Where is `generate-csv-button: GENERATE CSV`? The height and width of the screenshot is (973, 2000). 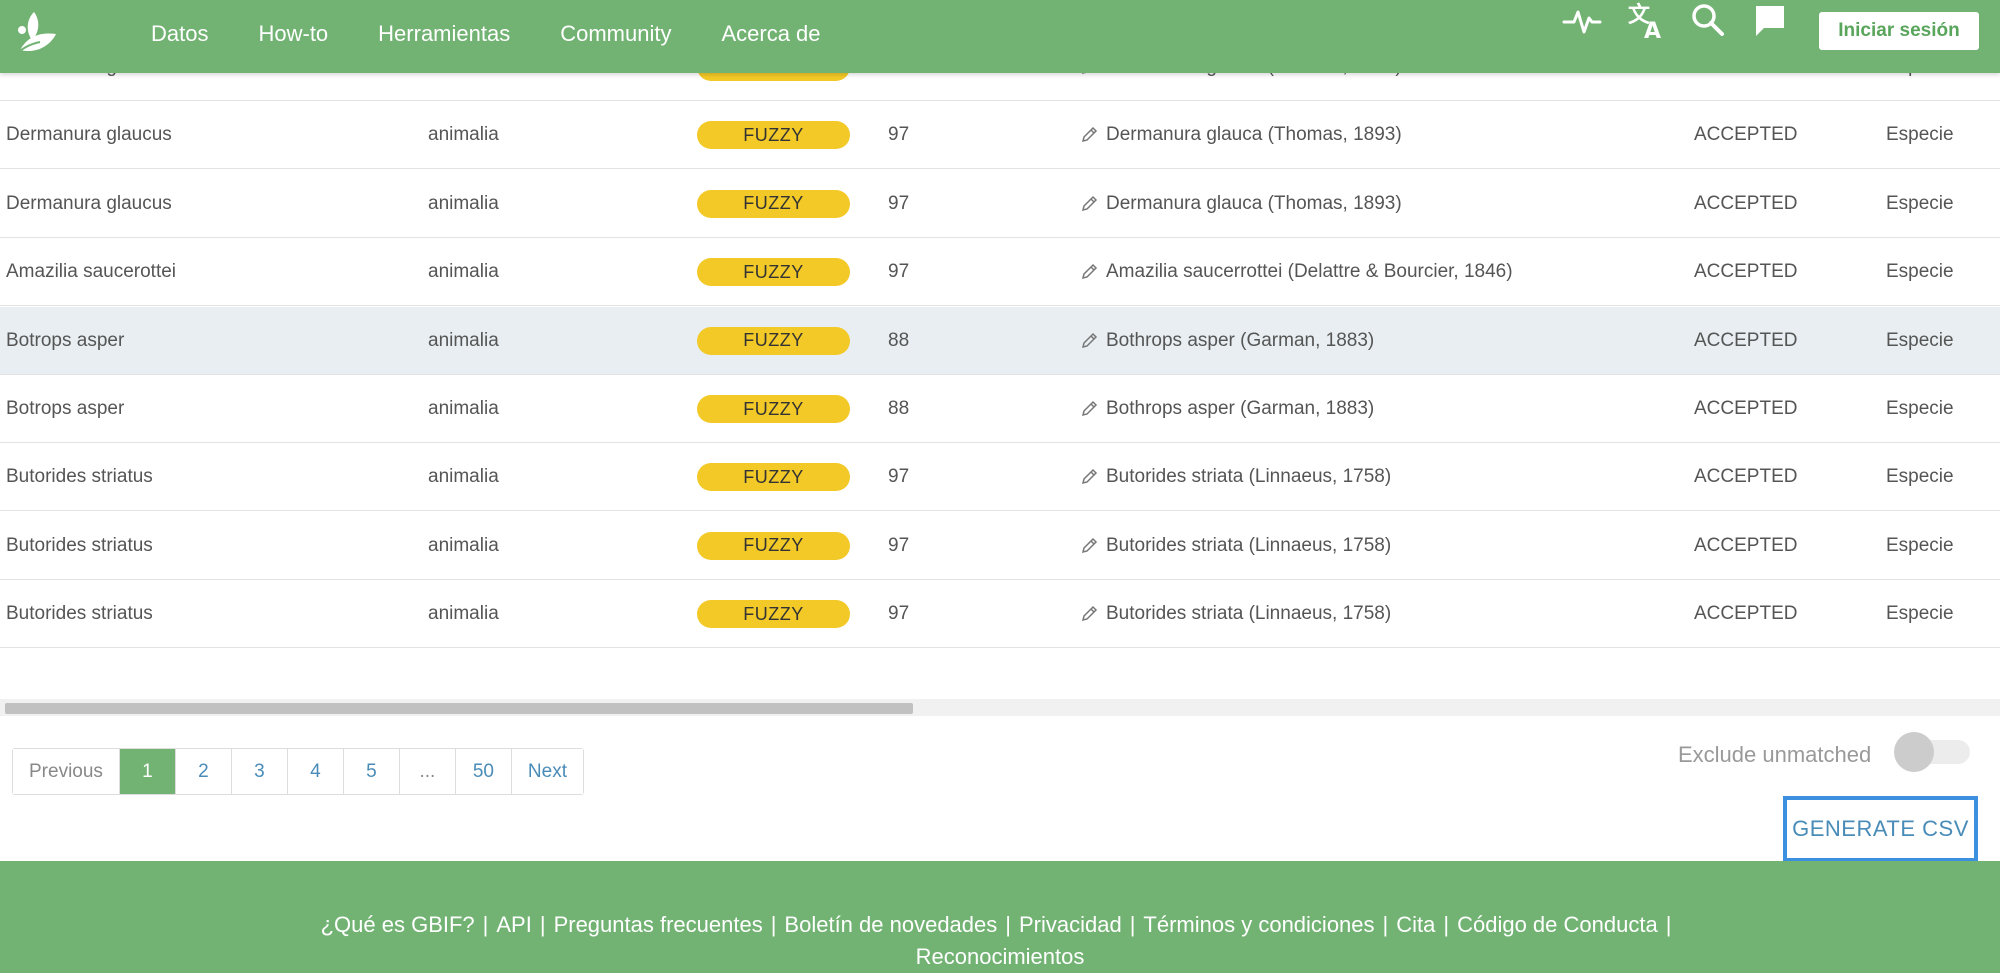 generate-csv-button: GENERATE CSV is located at coordinates (1880, 829).